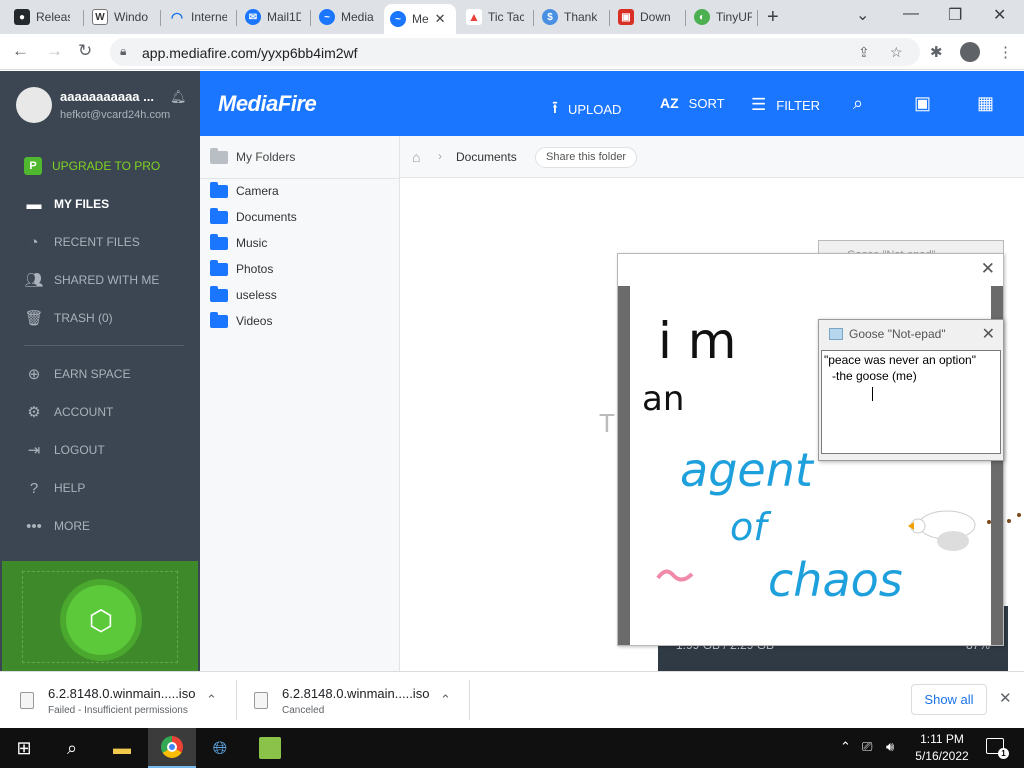 The height and width of the screenshot is (768, 1024). What do you see at coordinates (198, 17) in the screenshot?
I see `browser-tab: ◠ Interne` at bounding box center [198, 17].